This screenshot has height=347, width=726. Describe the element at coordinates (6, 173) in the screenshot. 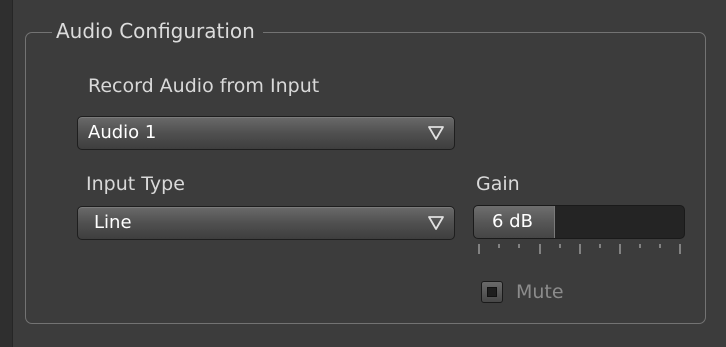

I see `left-panel-edge` at that location.